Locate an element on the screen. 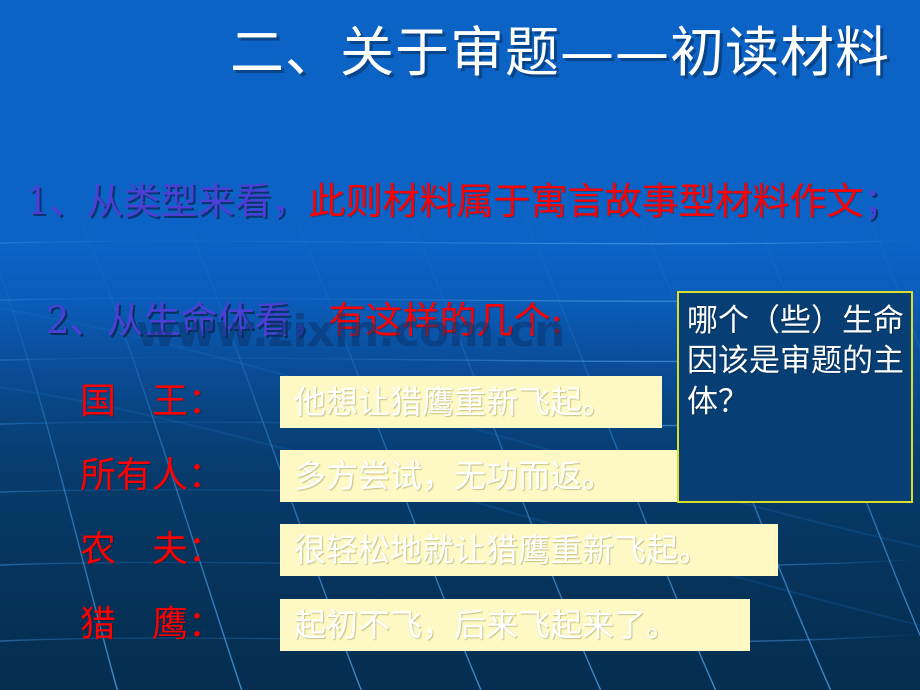 This screenshot has width=920, height=690. body-line-1-lead: 1、从类型来看， is located at coordinates (167, 201).